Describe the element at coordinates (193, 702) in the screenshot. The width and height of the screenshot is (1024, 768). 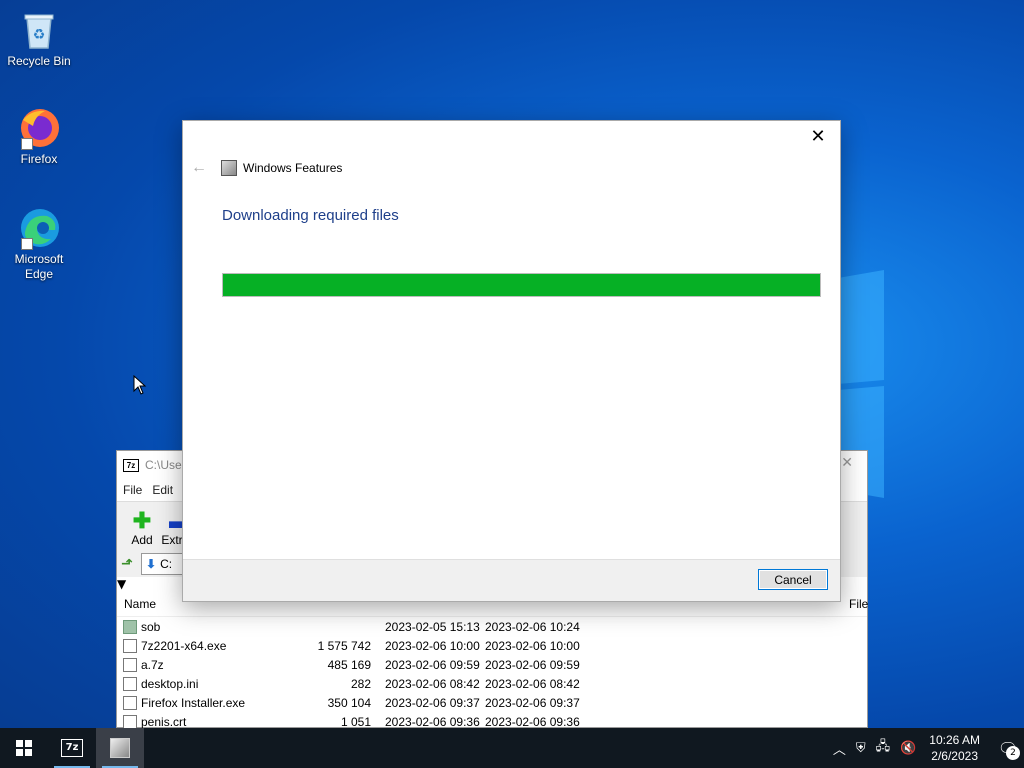
I see `file-name: Firefox Installer.exe` at that location.